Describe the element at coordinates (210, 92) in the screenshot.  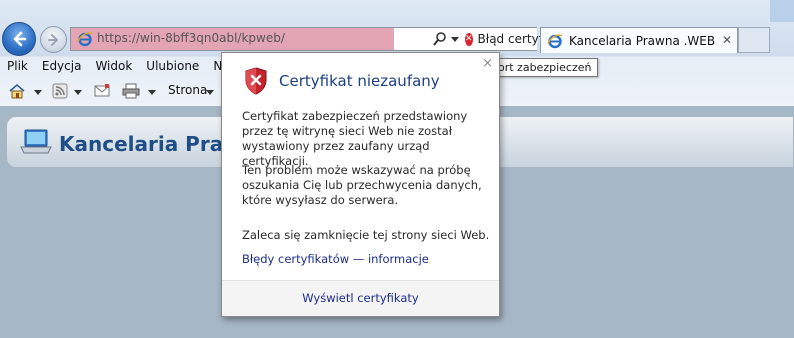
I see `page-dropdown-icon` at that location.